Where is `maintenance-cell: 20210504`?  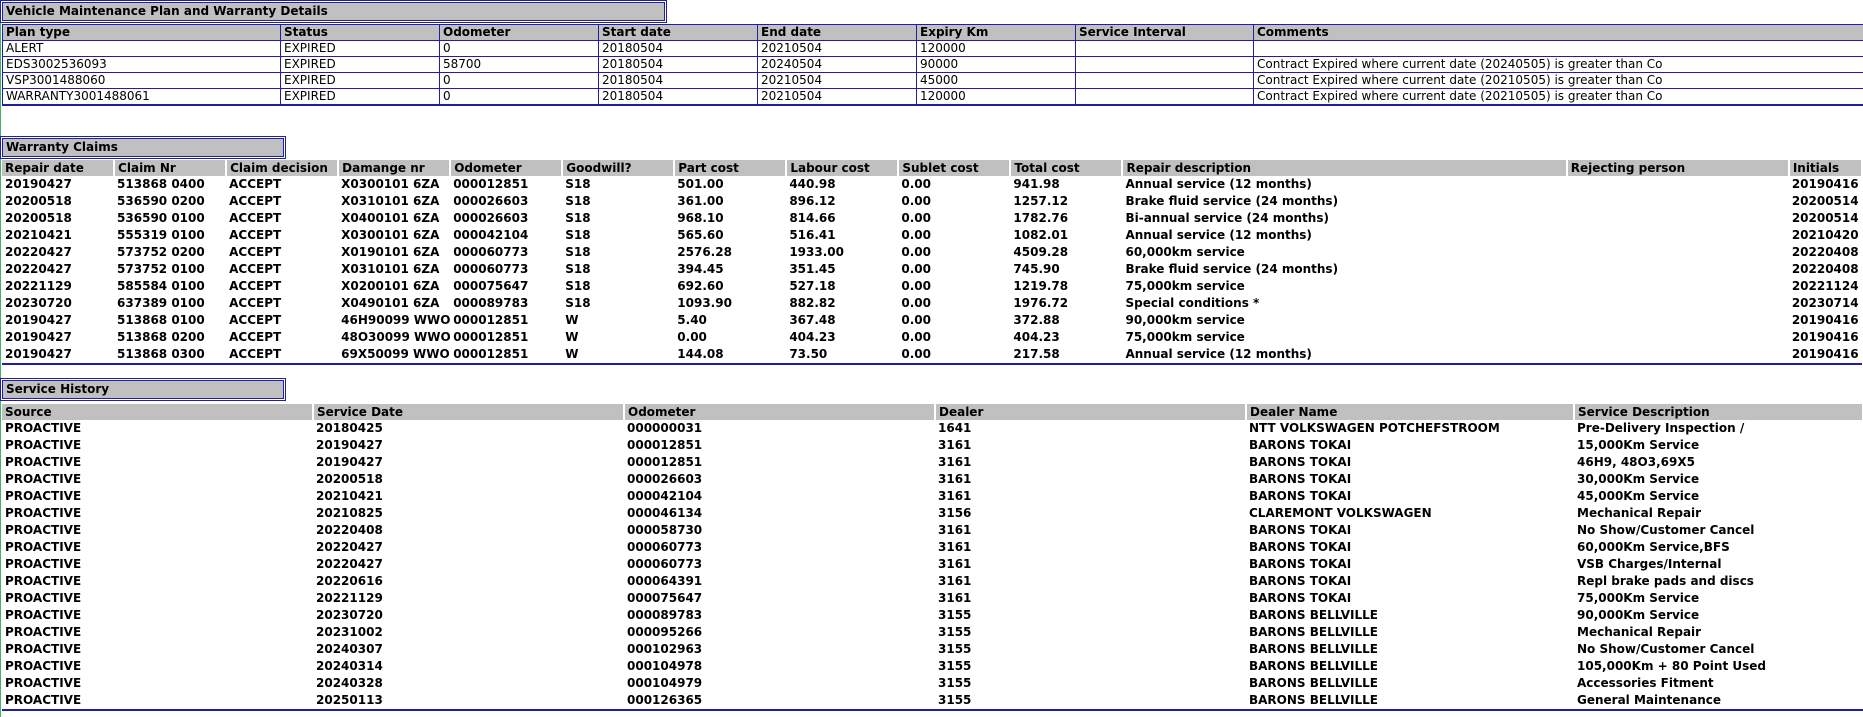 maintenance-cell: 20210504 is located at coordinates (837, 97).